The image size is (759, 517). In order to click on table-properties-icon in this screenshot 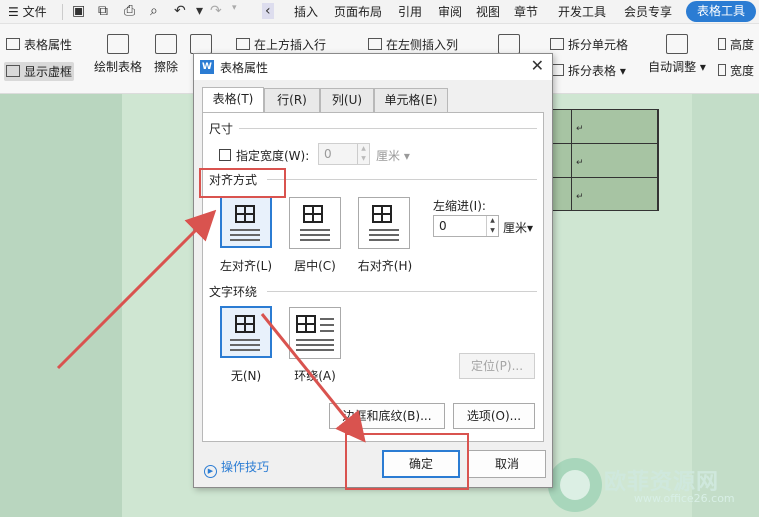, I will do `click(13, 44)`.